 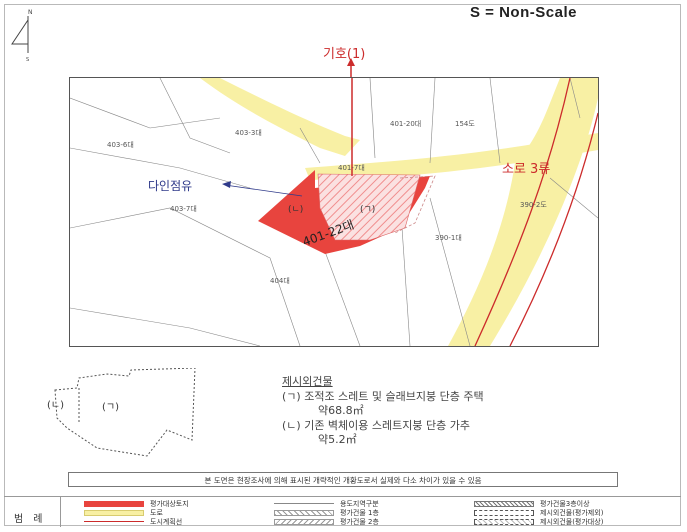 I want to click on parcel-label: 390-2도, so click(x=533, y=205).